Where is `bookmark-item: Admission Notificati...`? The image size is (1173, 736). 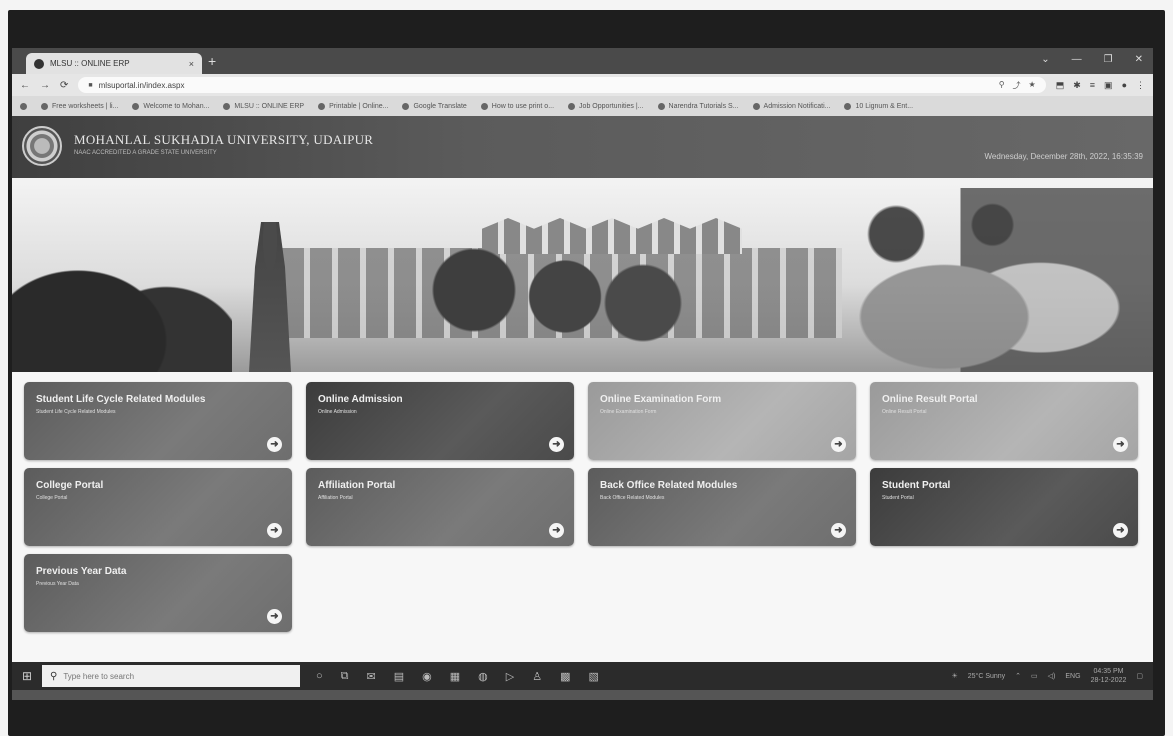
bookmark-item: Admission Notificati... is located at coordinates (791, 106).